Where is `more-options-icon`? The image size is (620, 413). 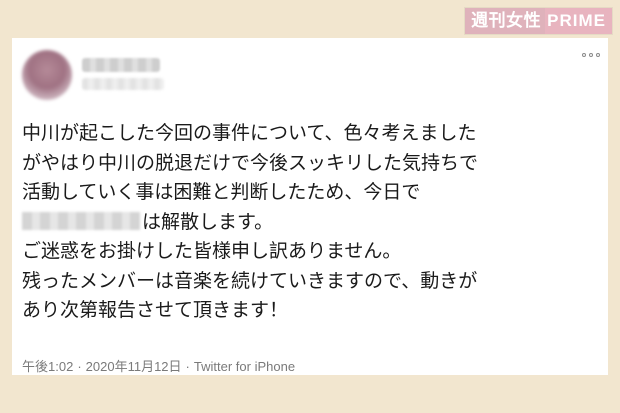 more-options-icon is located at coordinates (591, 55).